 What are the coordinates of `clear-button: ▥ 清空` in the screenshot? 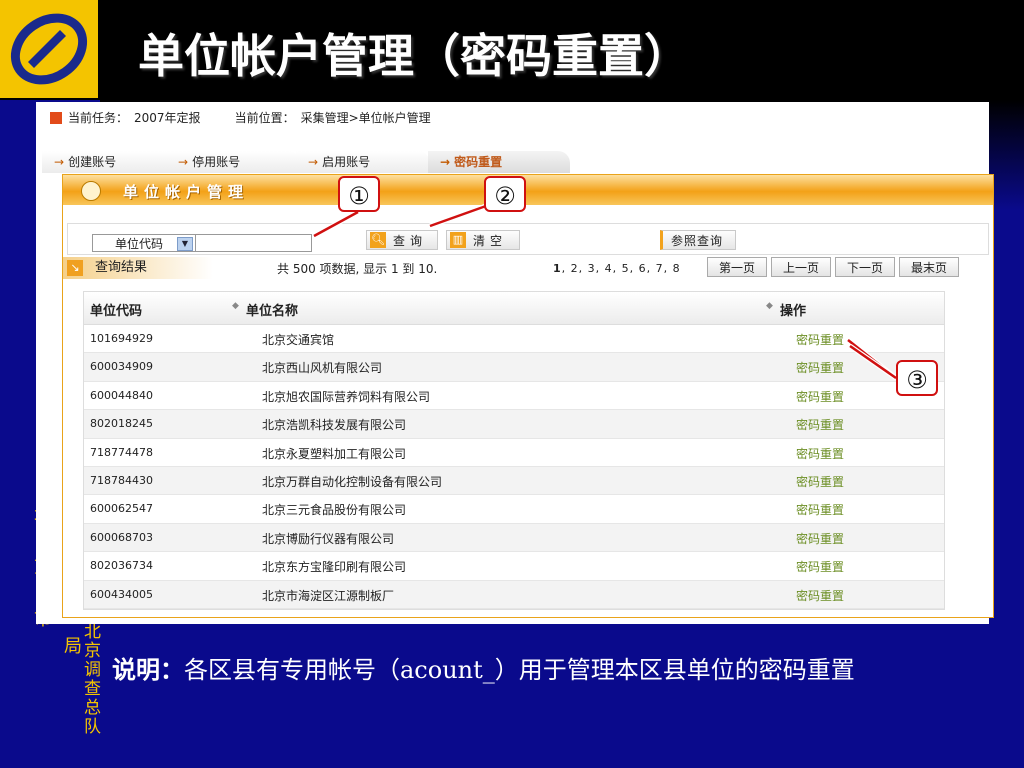 It's located at (483, 240).